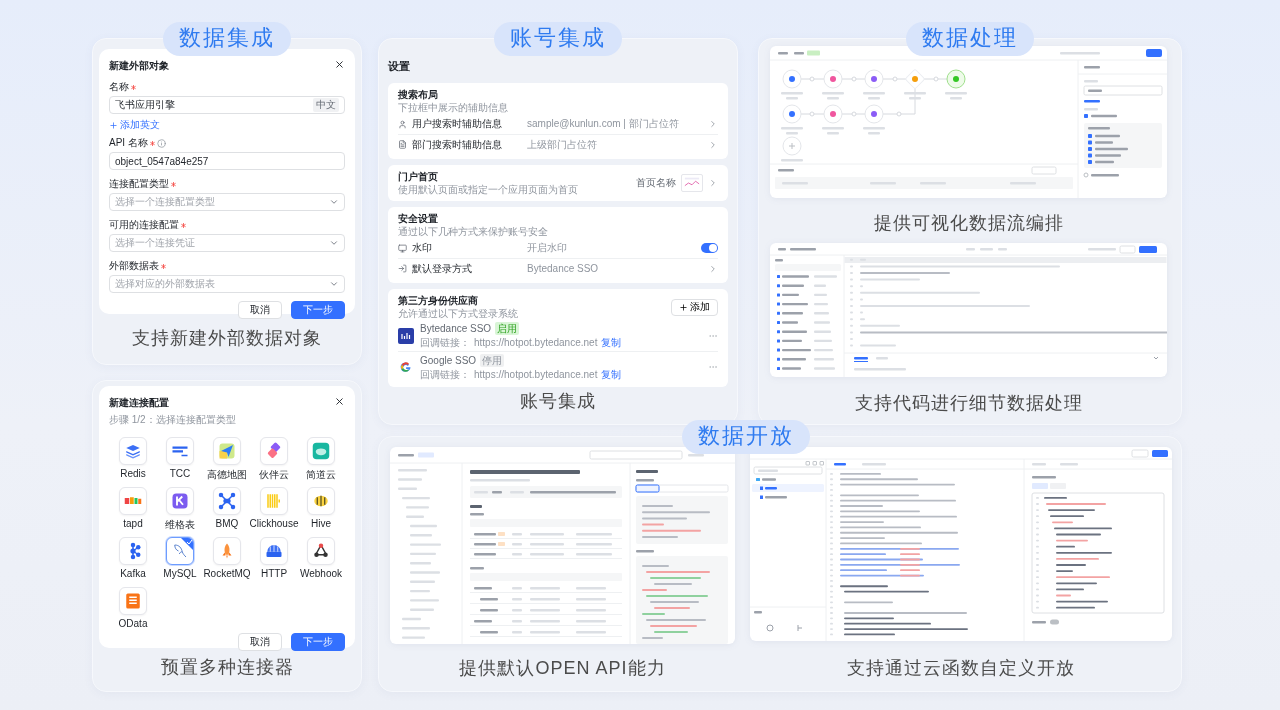 The width and height of the screenshot is (1280, 710). What do you see at coordinates (603, 124) in the screenshot?
I see `setting-value: sample@kunlun.com | 部门占位符` at bounding box center [603, 124].